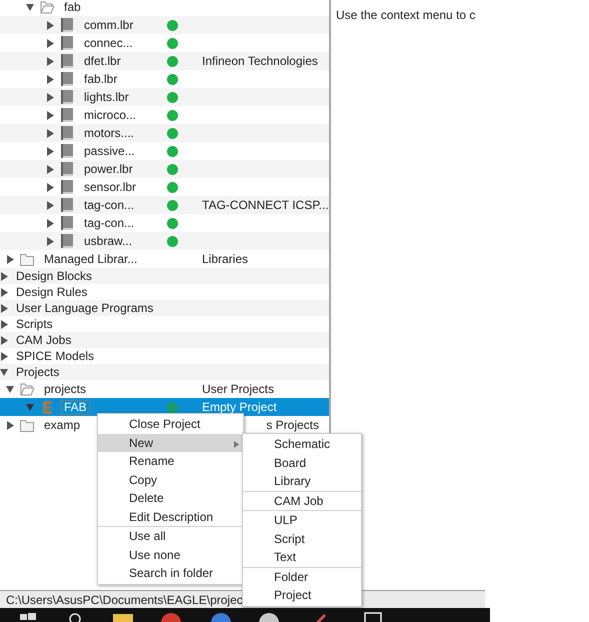 Image resolution: width=589 pixels, height=622 pixels. I want to click on item-description: s Projects, so click(292, 425).